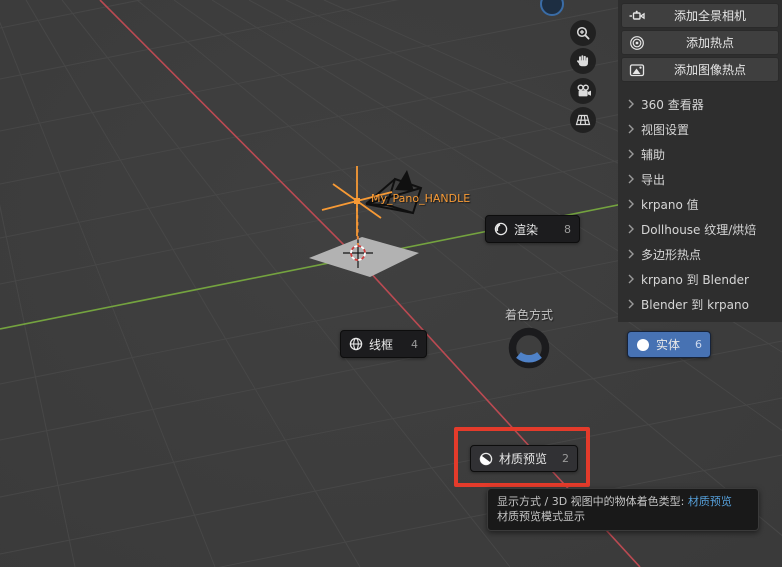 This screenshot has height=567, width=782. I want to click on tooltip: 显示方式 / 3D 视图中的物体着色类型: 材质预览 材质预览模式显示, so click(623, 509).